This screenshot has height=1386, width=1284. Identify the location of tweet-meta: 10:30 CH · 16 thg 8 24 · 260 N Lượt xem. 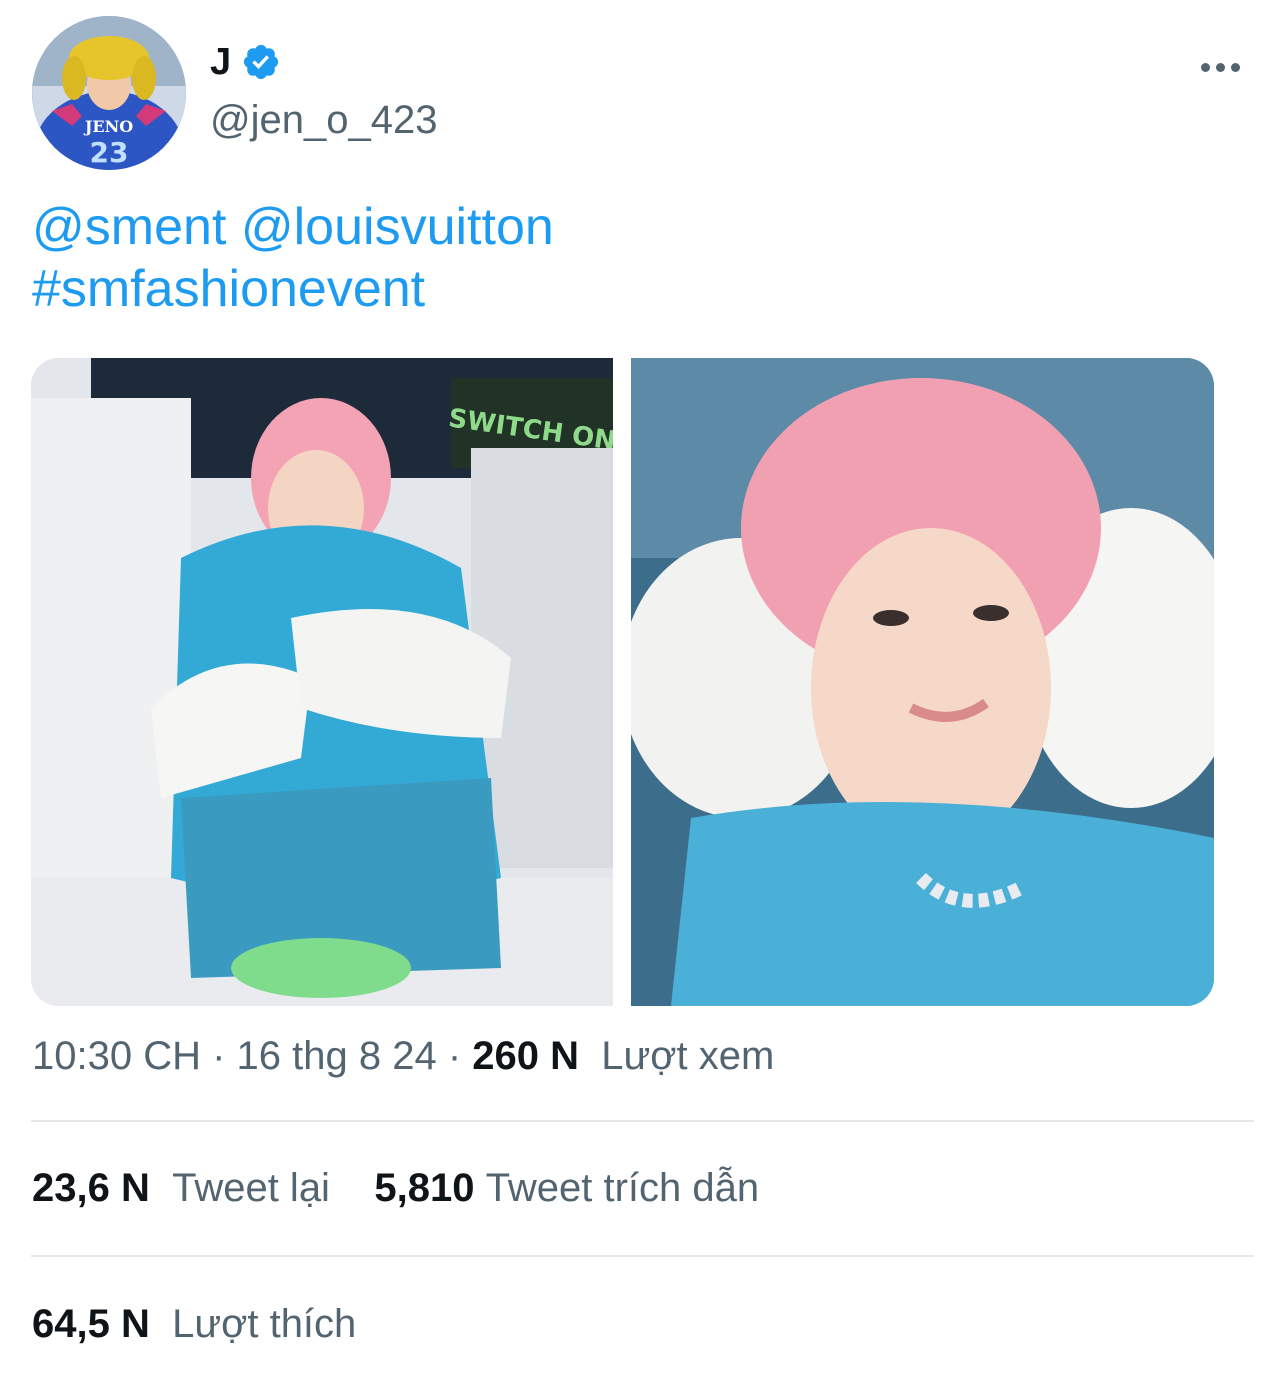
(403, 1056).